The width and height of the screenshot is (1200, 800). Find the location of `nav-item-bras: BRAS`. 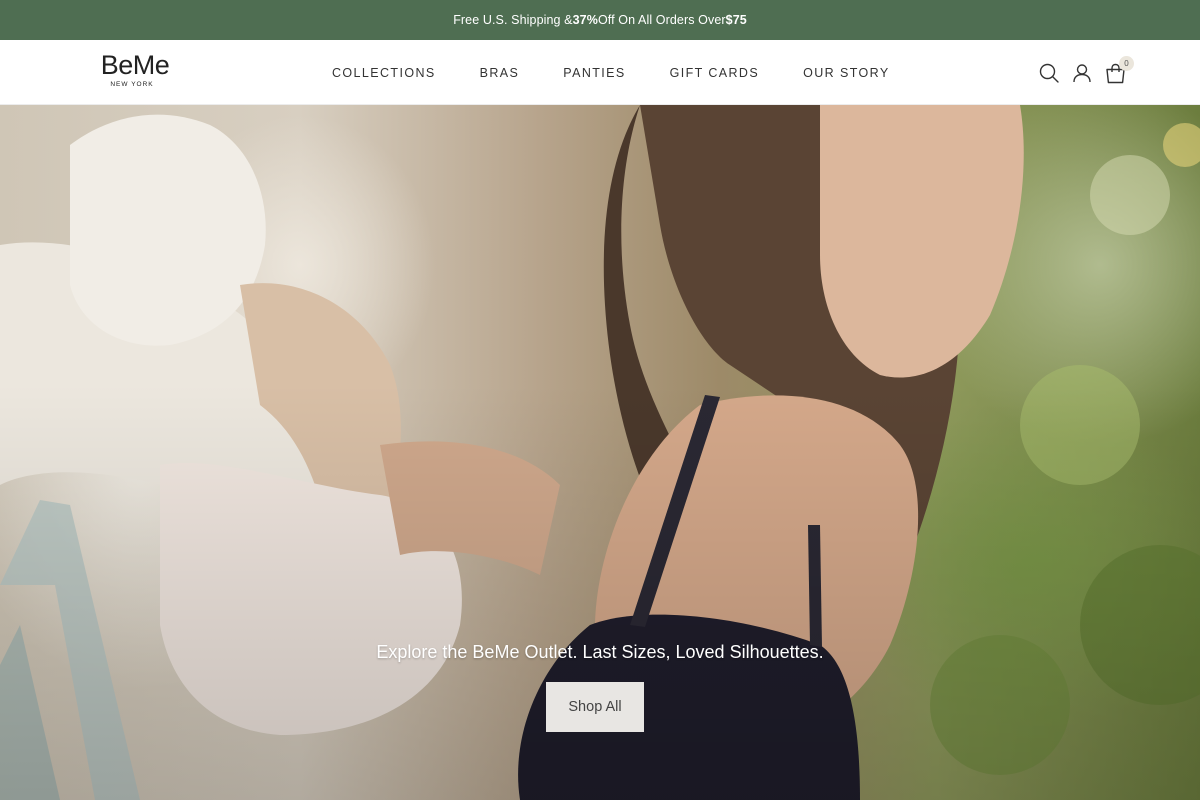

nav-item-bras: BRAS is located at coordinates (500, 73).